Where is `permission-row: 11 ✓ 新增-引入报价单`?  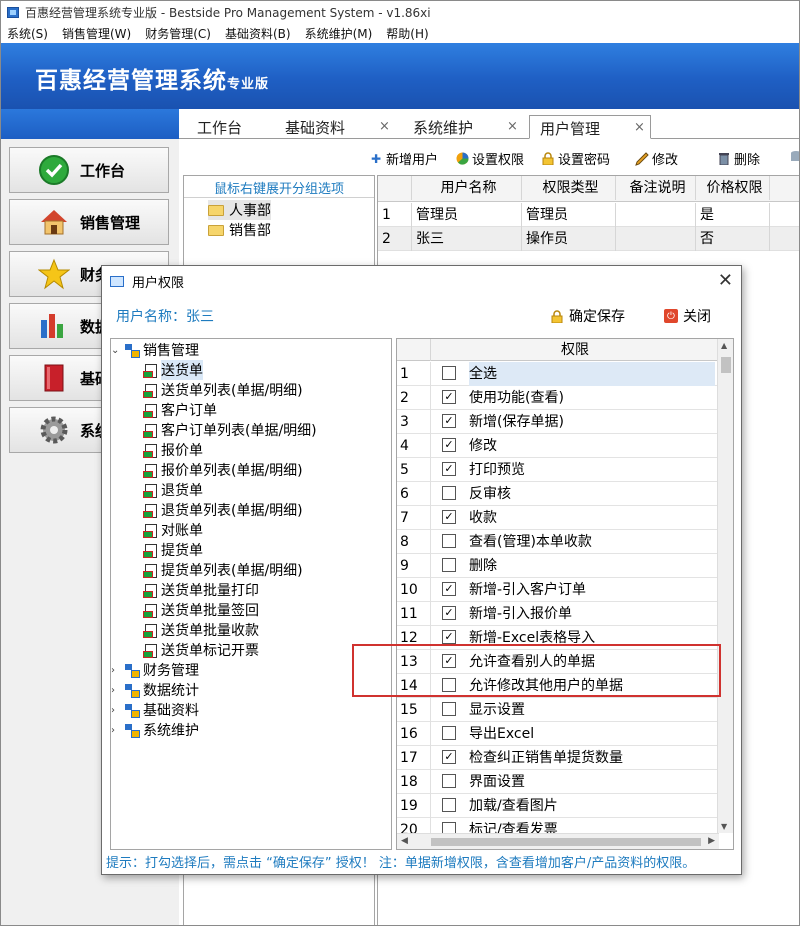
permission-row: 11 ✓ 新增-引入报价单 is located at coordinates (558, 614).